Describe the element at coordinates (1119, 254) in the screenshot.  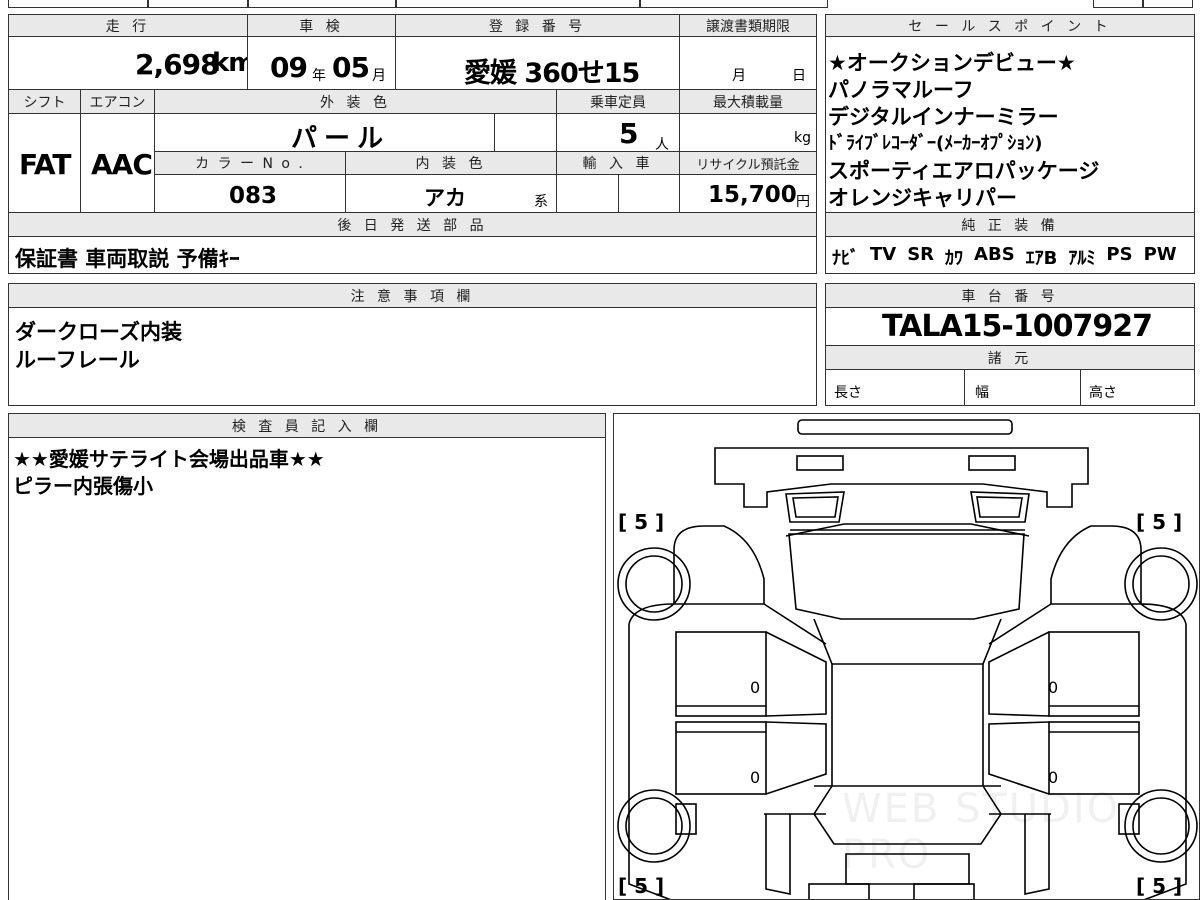
I see `equipment-item: PS` at that location.